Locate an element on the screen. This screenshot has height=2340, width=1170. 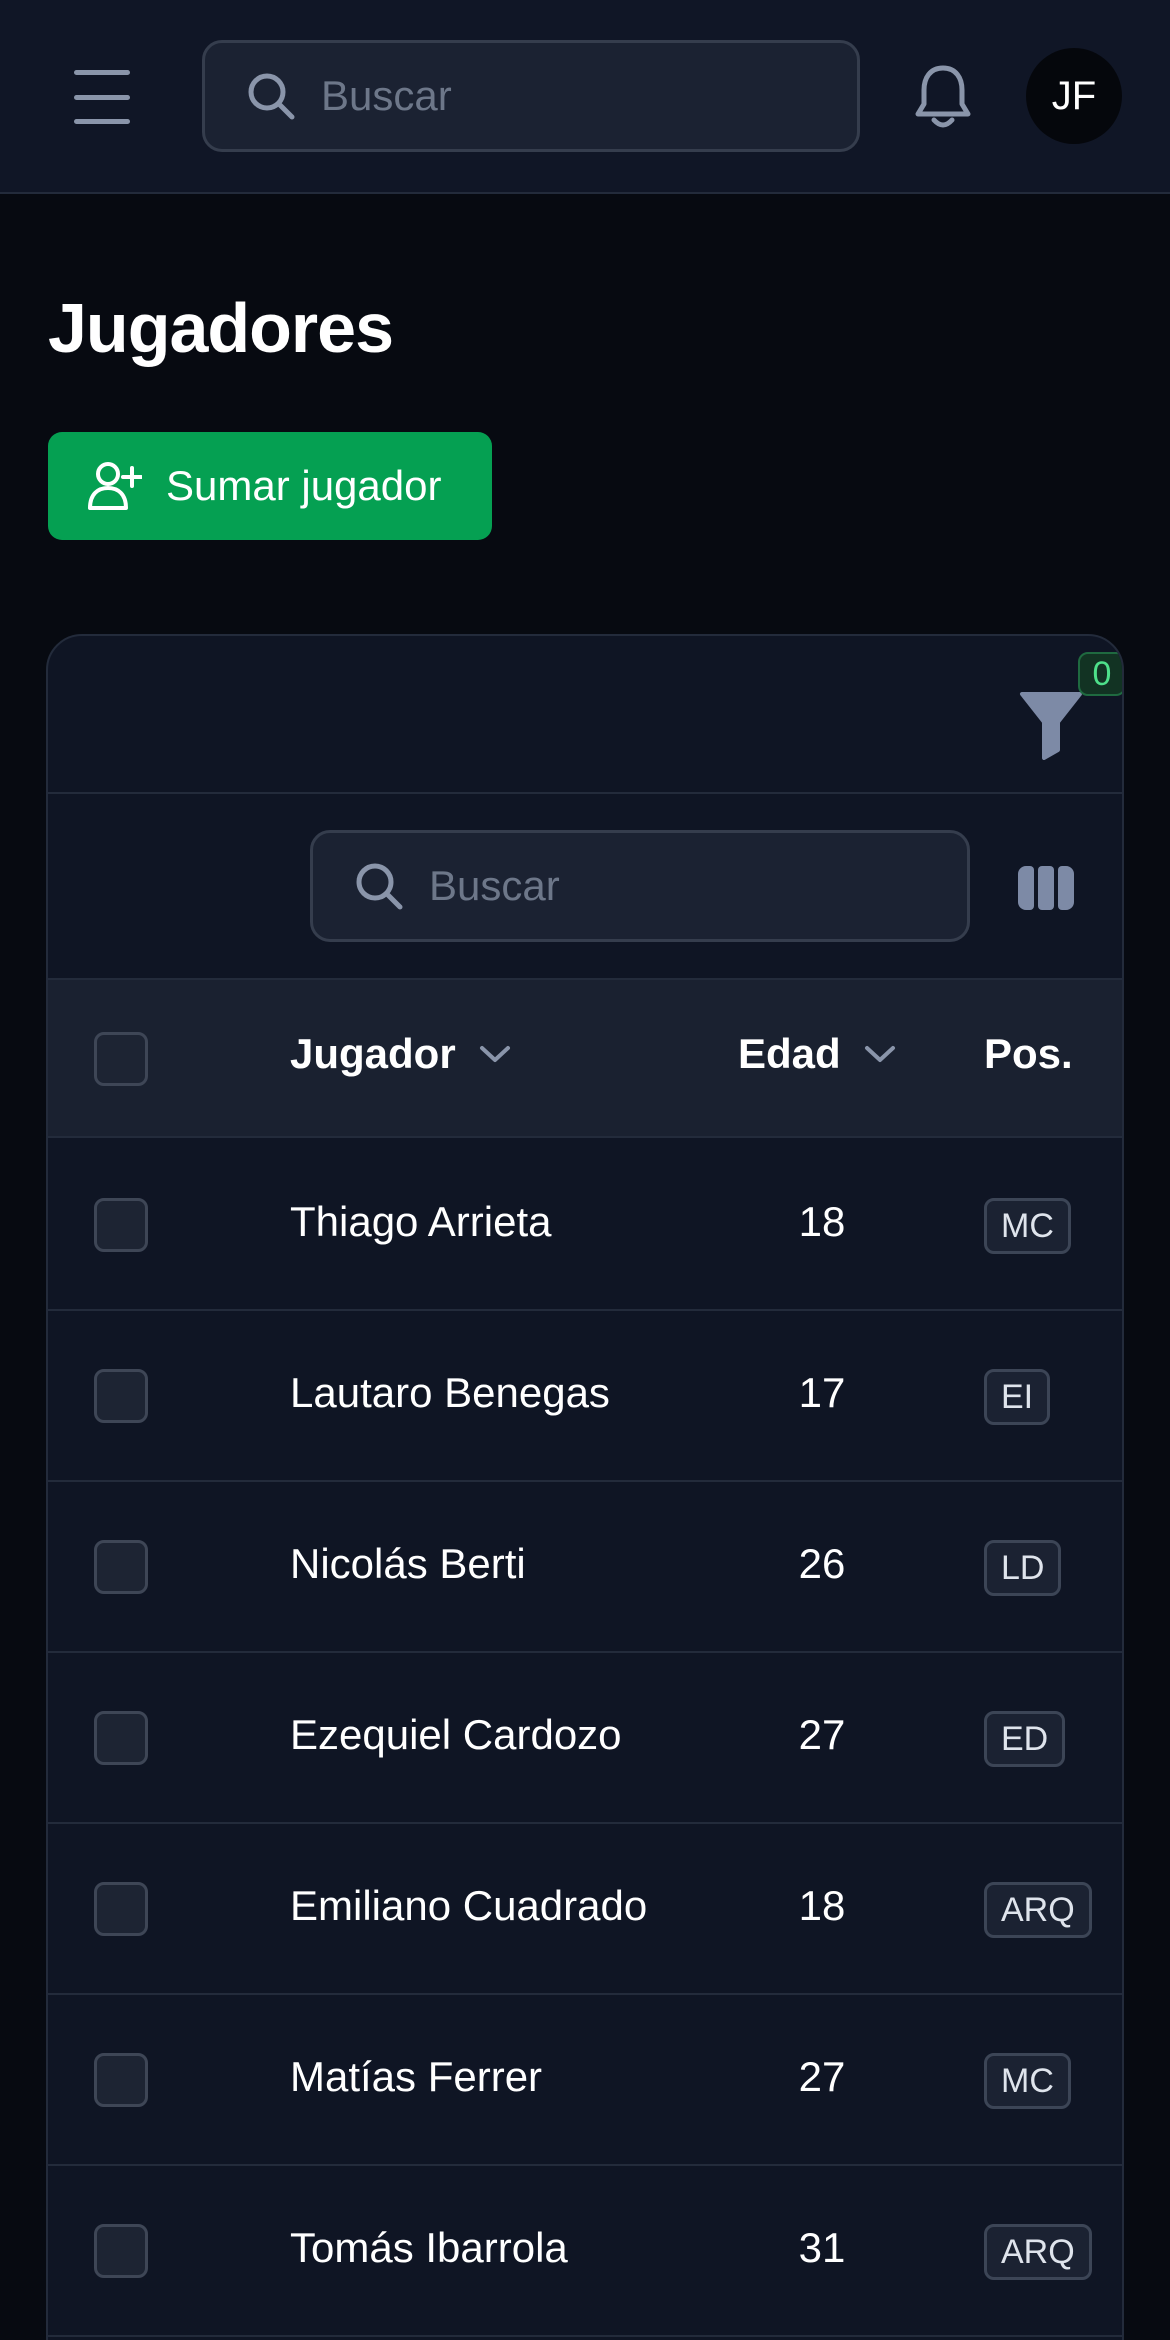
table-row: Emiliano Cuadrado 18 ARQ is located at coordinates (585, 1909).